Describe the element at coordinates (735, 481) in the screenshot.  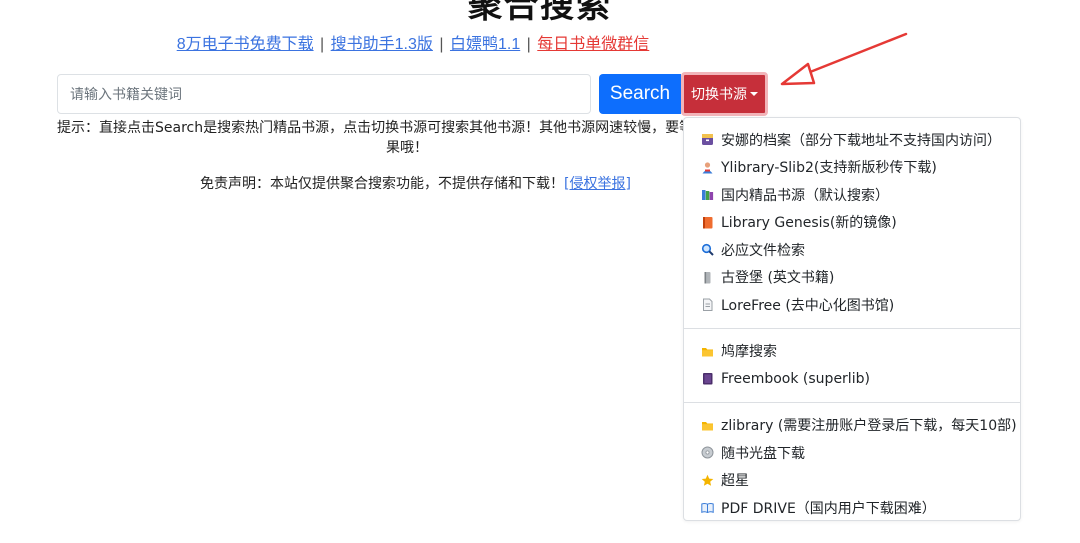
I see `source-label: 超星` at that location.